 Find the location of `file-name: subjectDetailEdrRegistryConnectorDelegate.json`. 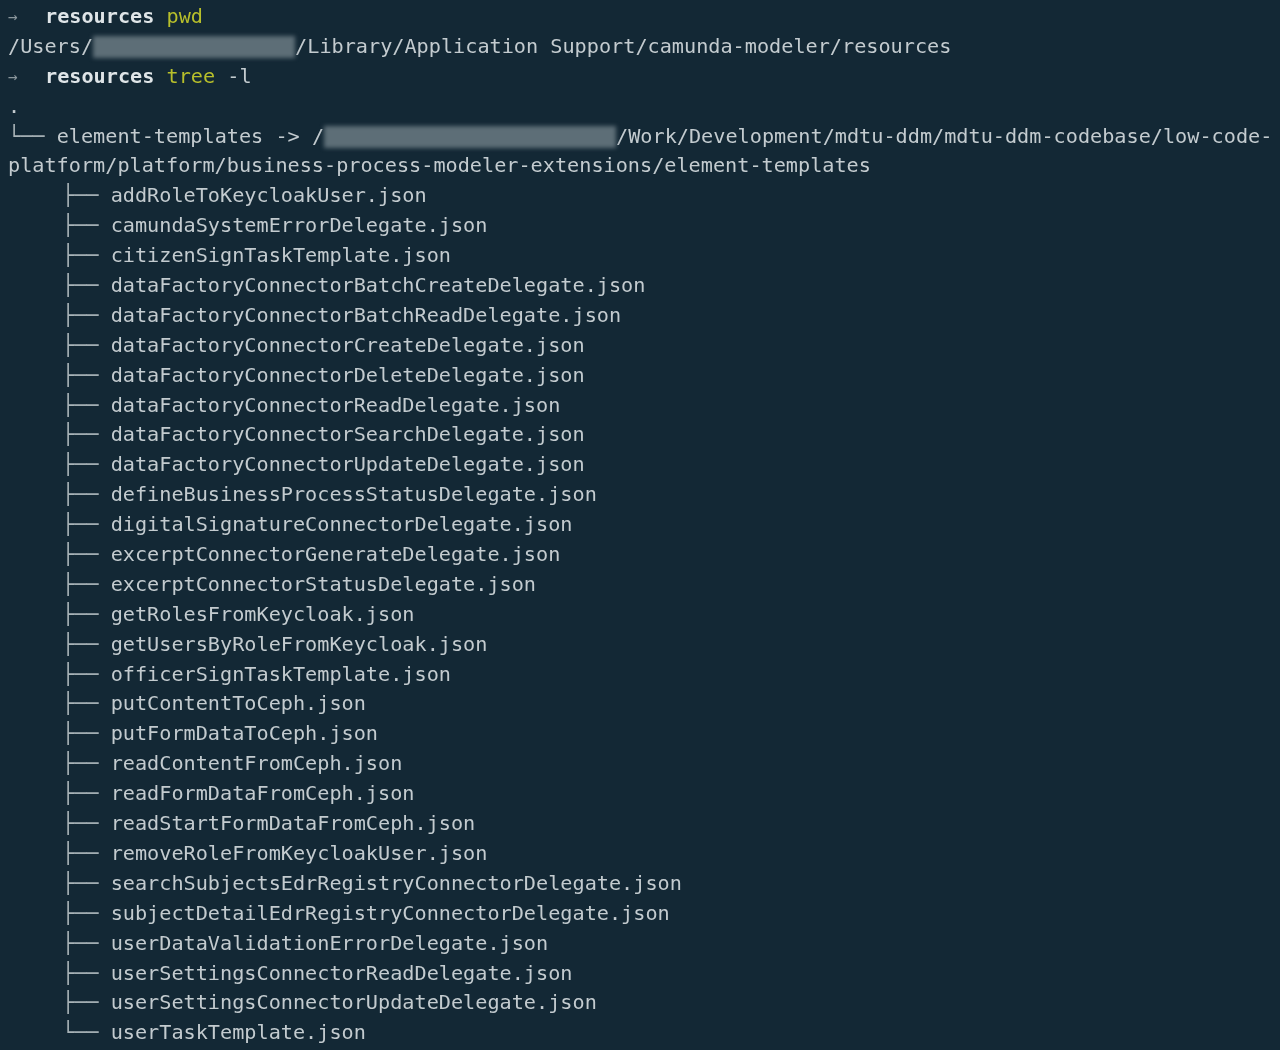

file-name: subjectDetailEdrRegistryConnectorDelegate.json is located at coordinates (390, 913).